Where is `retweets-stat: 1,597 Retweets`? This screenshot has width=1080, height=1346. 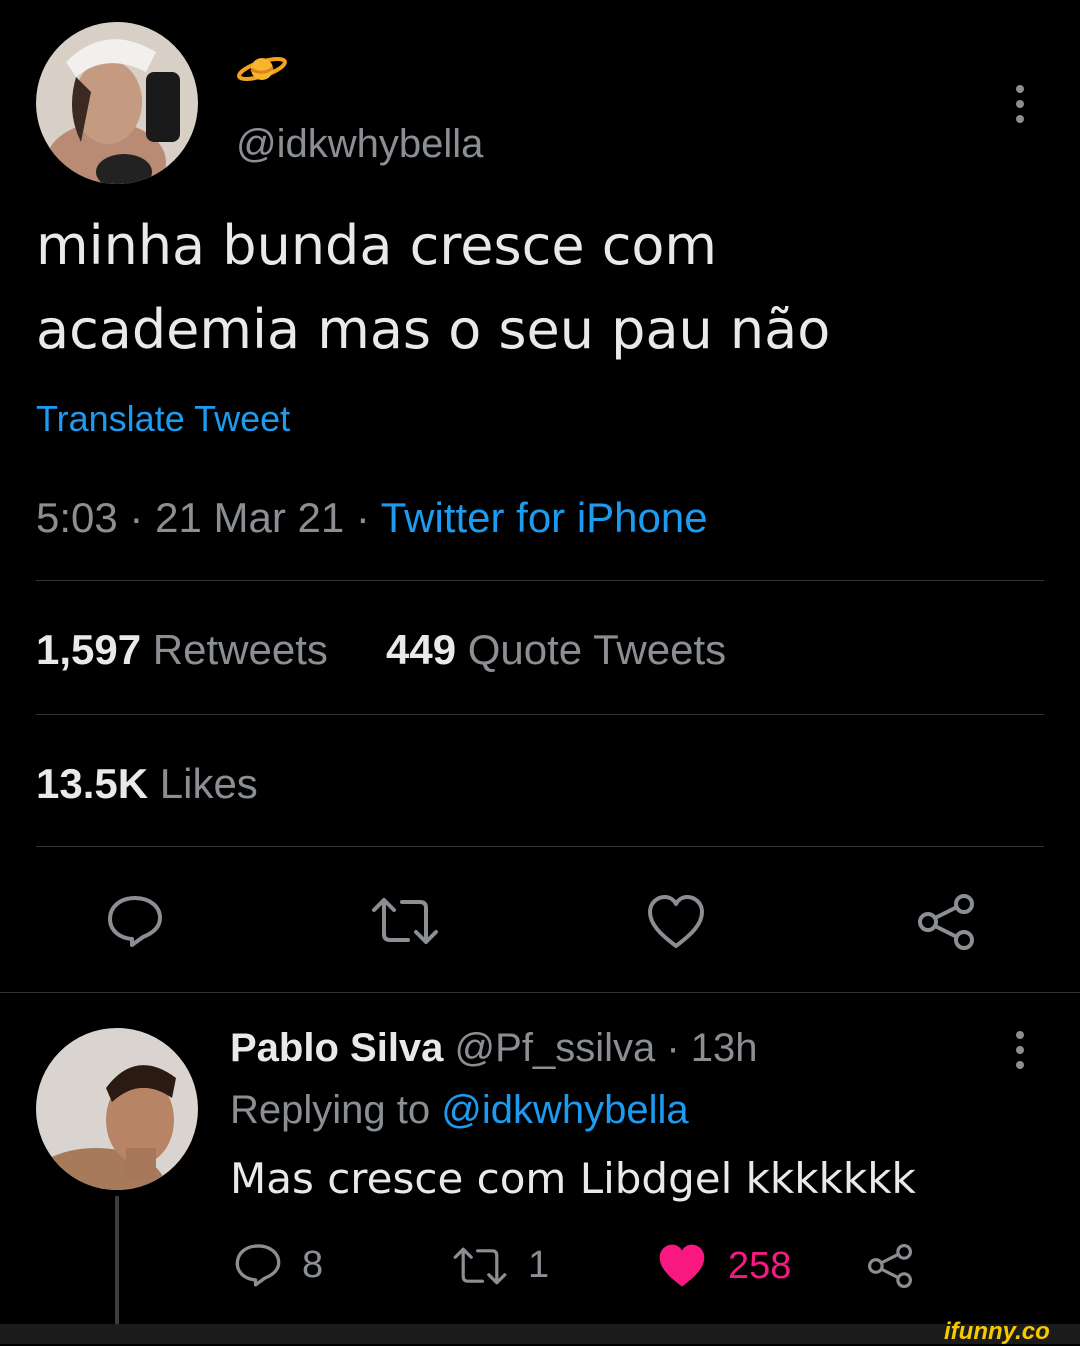
retweets-stat: 1,597 Retweets is located at coordinates (182, 650).